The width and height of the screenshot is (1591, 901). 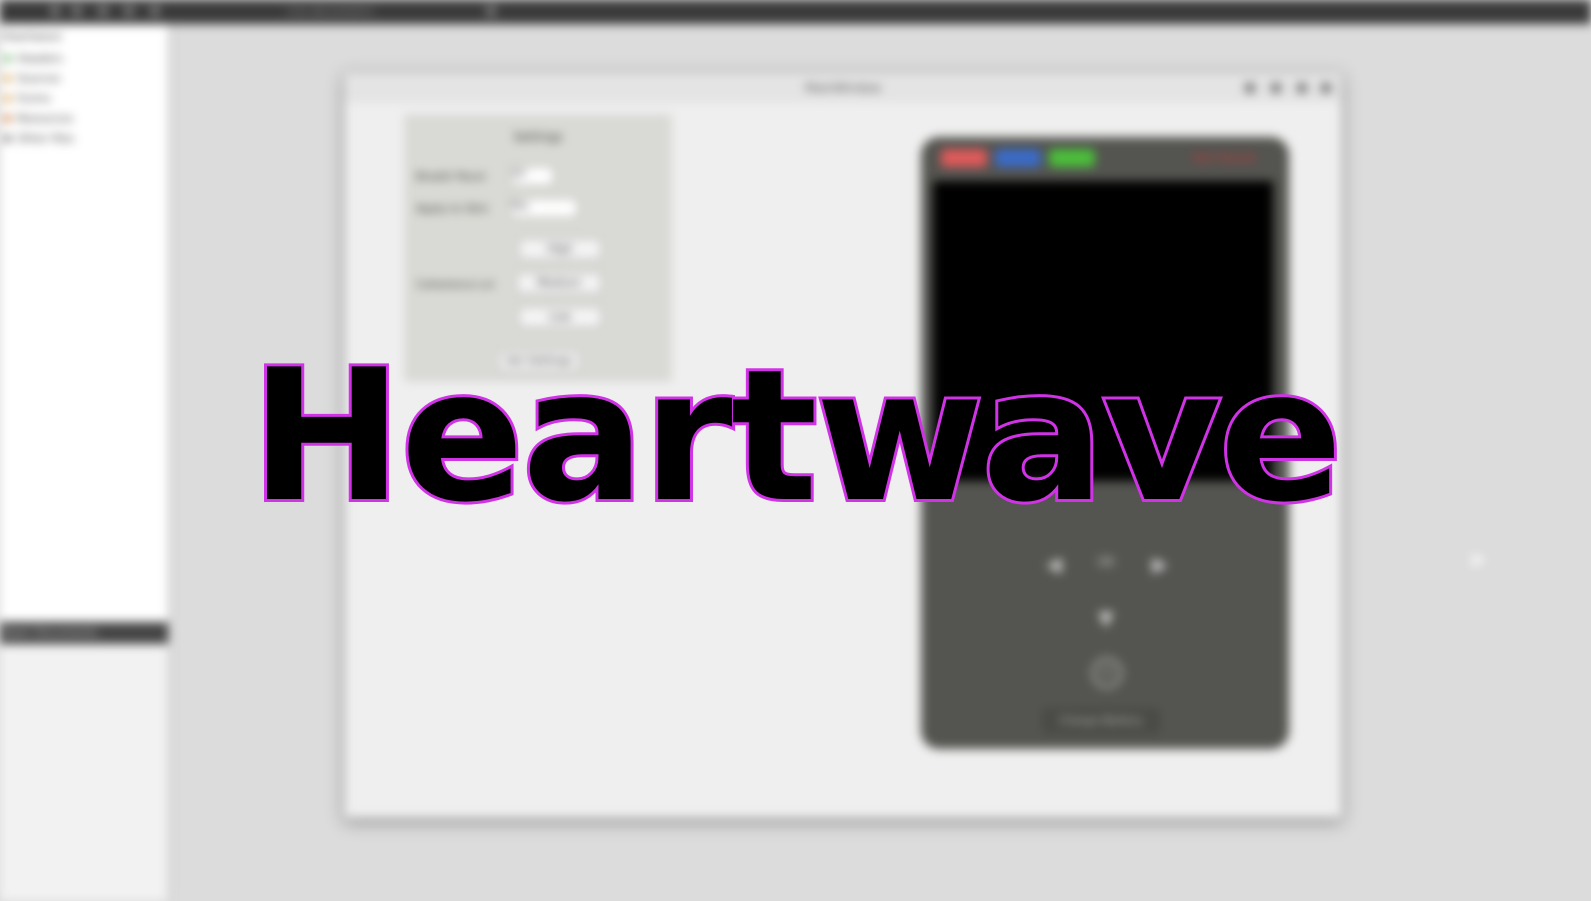 What do you see at coordinates (1276, 88) in the screenshot?
I see `window-minimize-icon` at bounding box center [1276, 88].